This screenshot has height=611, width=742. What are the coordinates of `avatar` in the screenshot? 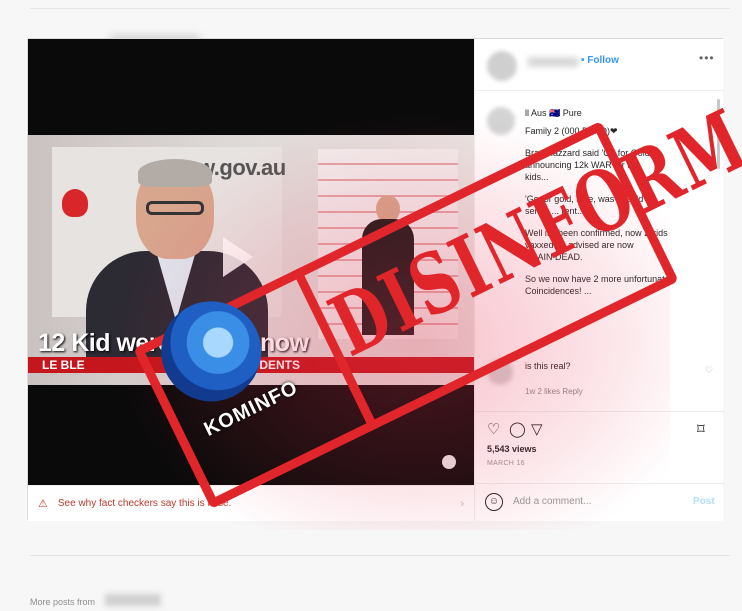 It's located at (502, 66).